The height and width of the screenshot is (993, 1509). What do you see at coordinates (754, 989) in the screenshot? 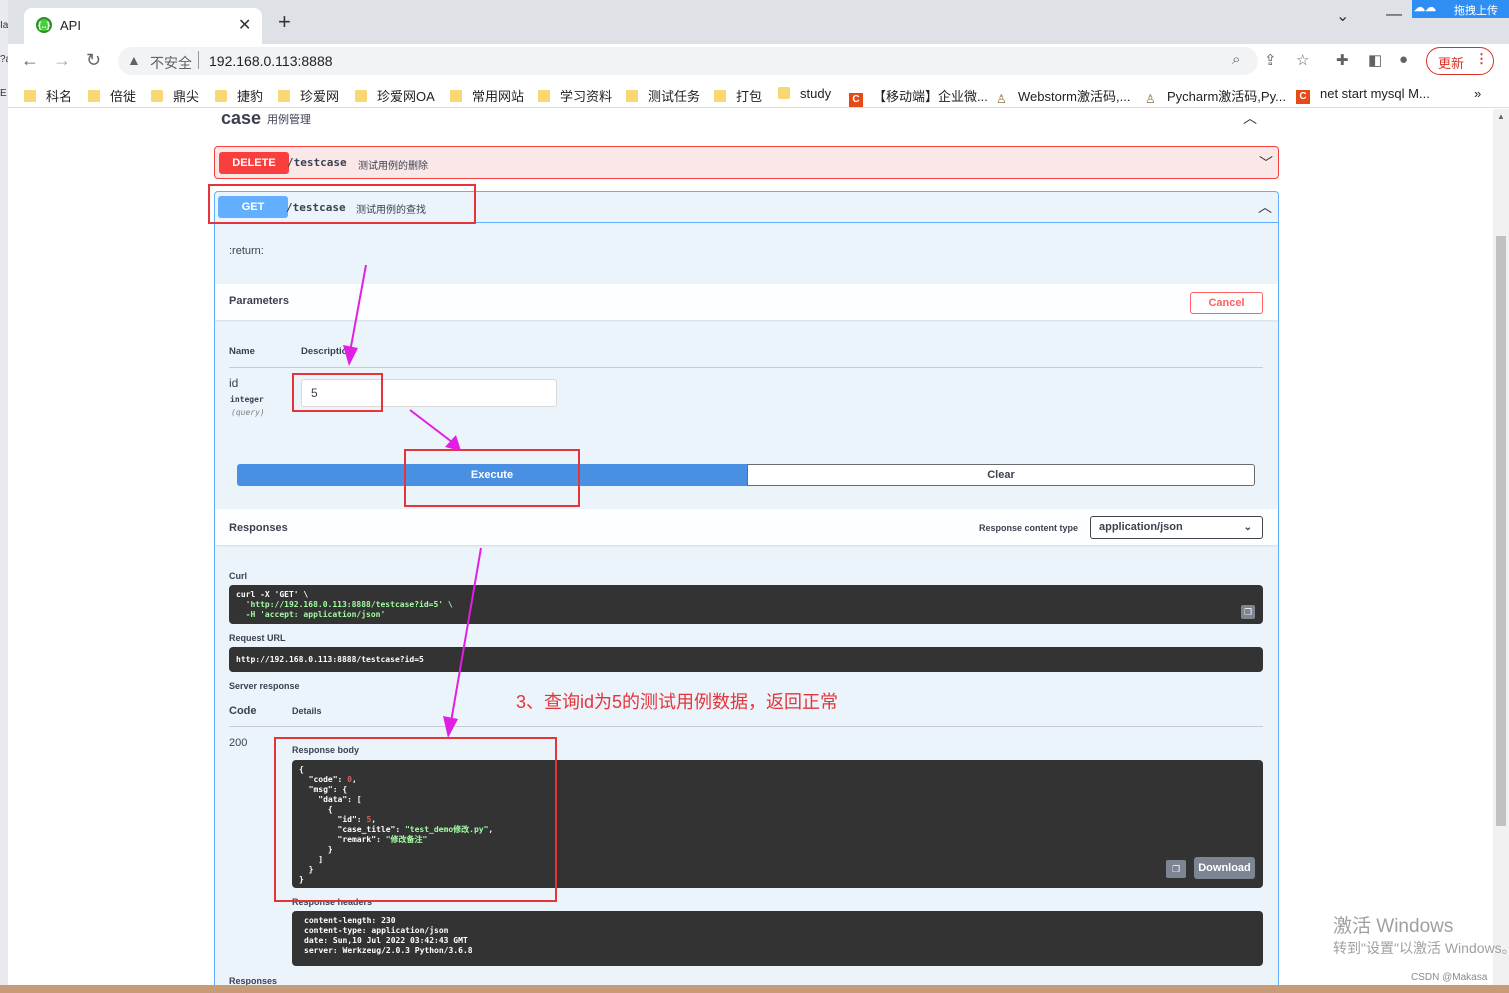
I see `desktop-border` at bounding box center [754, 989].